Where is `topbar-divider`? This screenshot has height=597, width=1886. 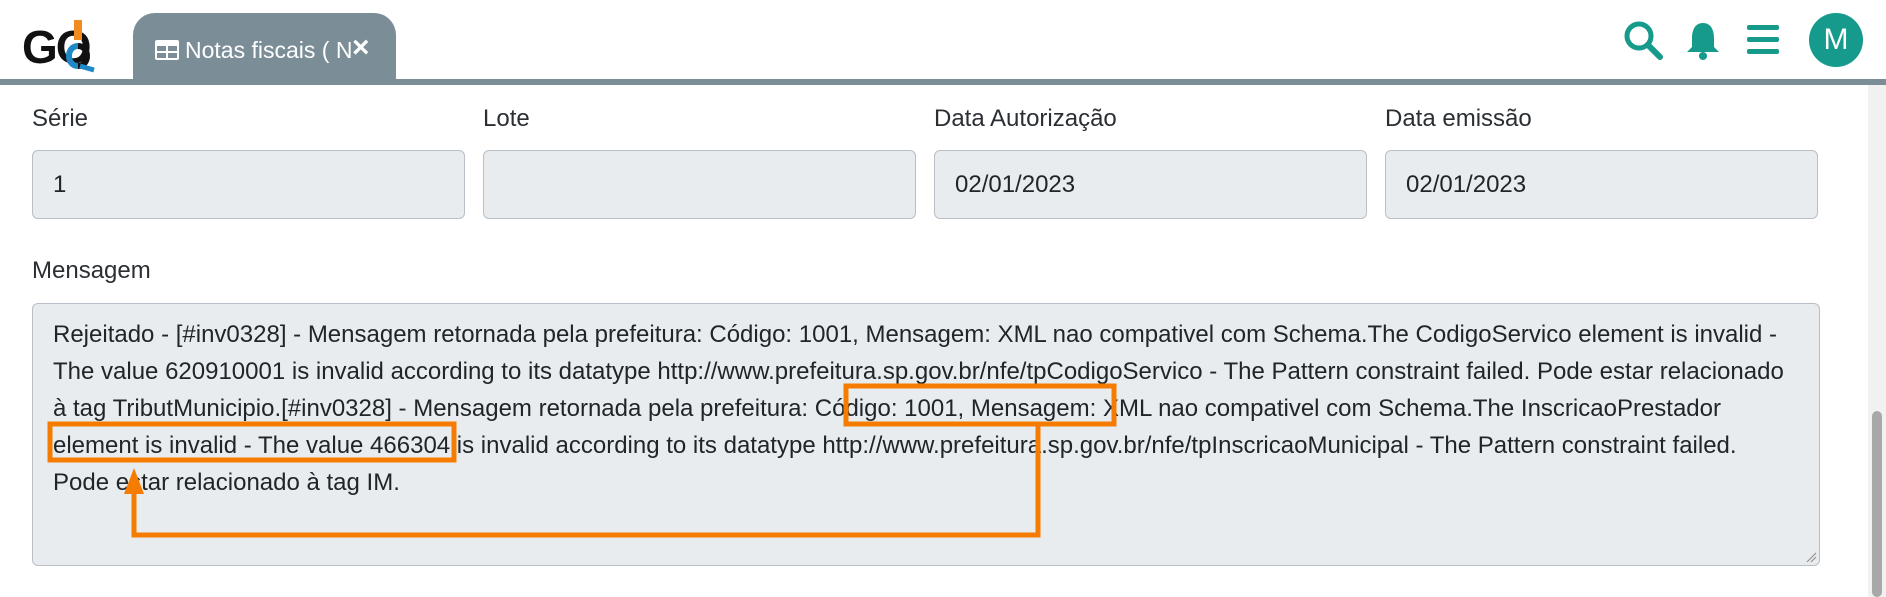
topbar-divider is located at coordinates (943, 82).